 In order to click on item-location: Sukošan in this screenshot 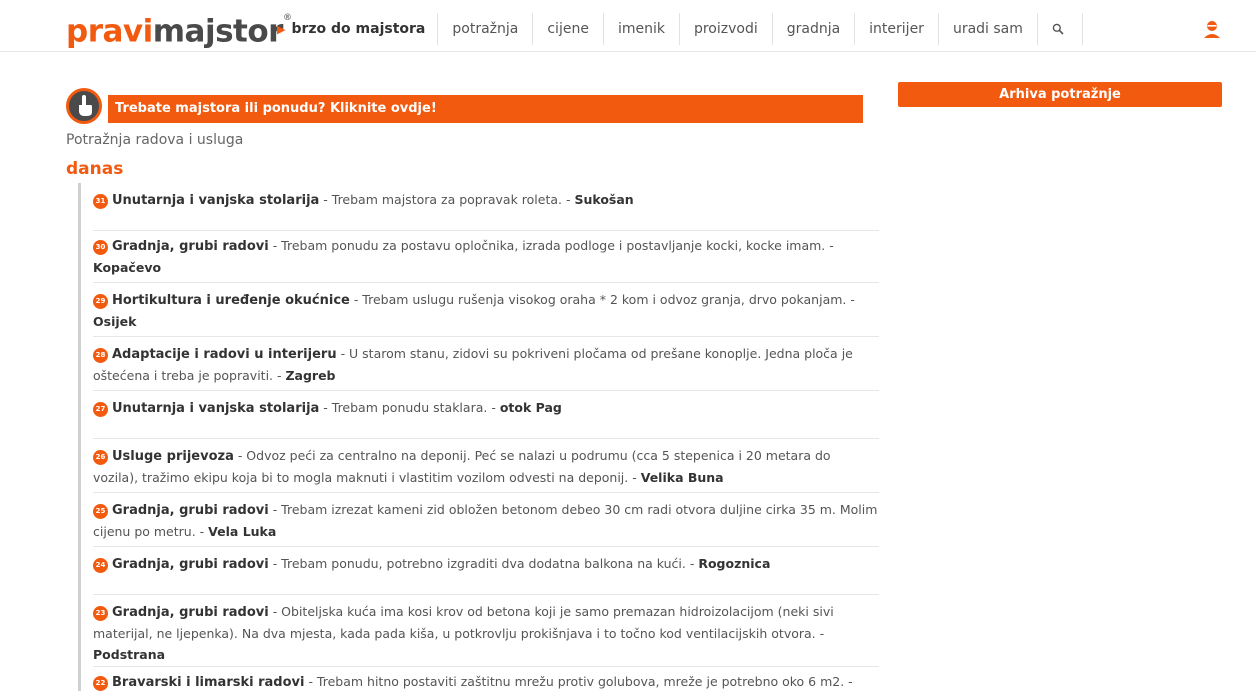, I will do `click(604, 199)`.